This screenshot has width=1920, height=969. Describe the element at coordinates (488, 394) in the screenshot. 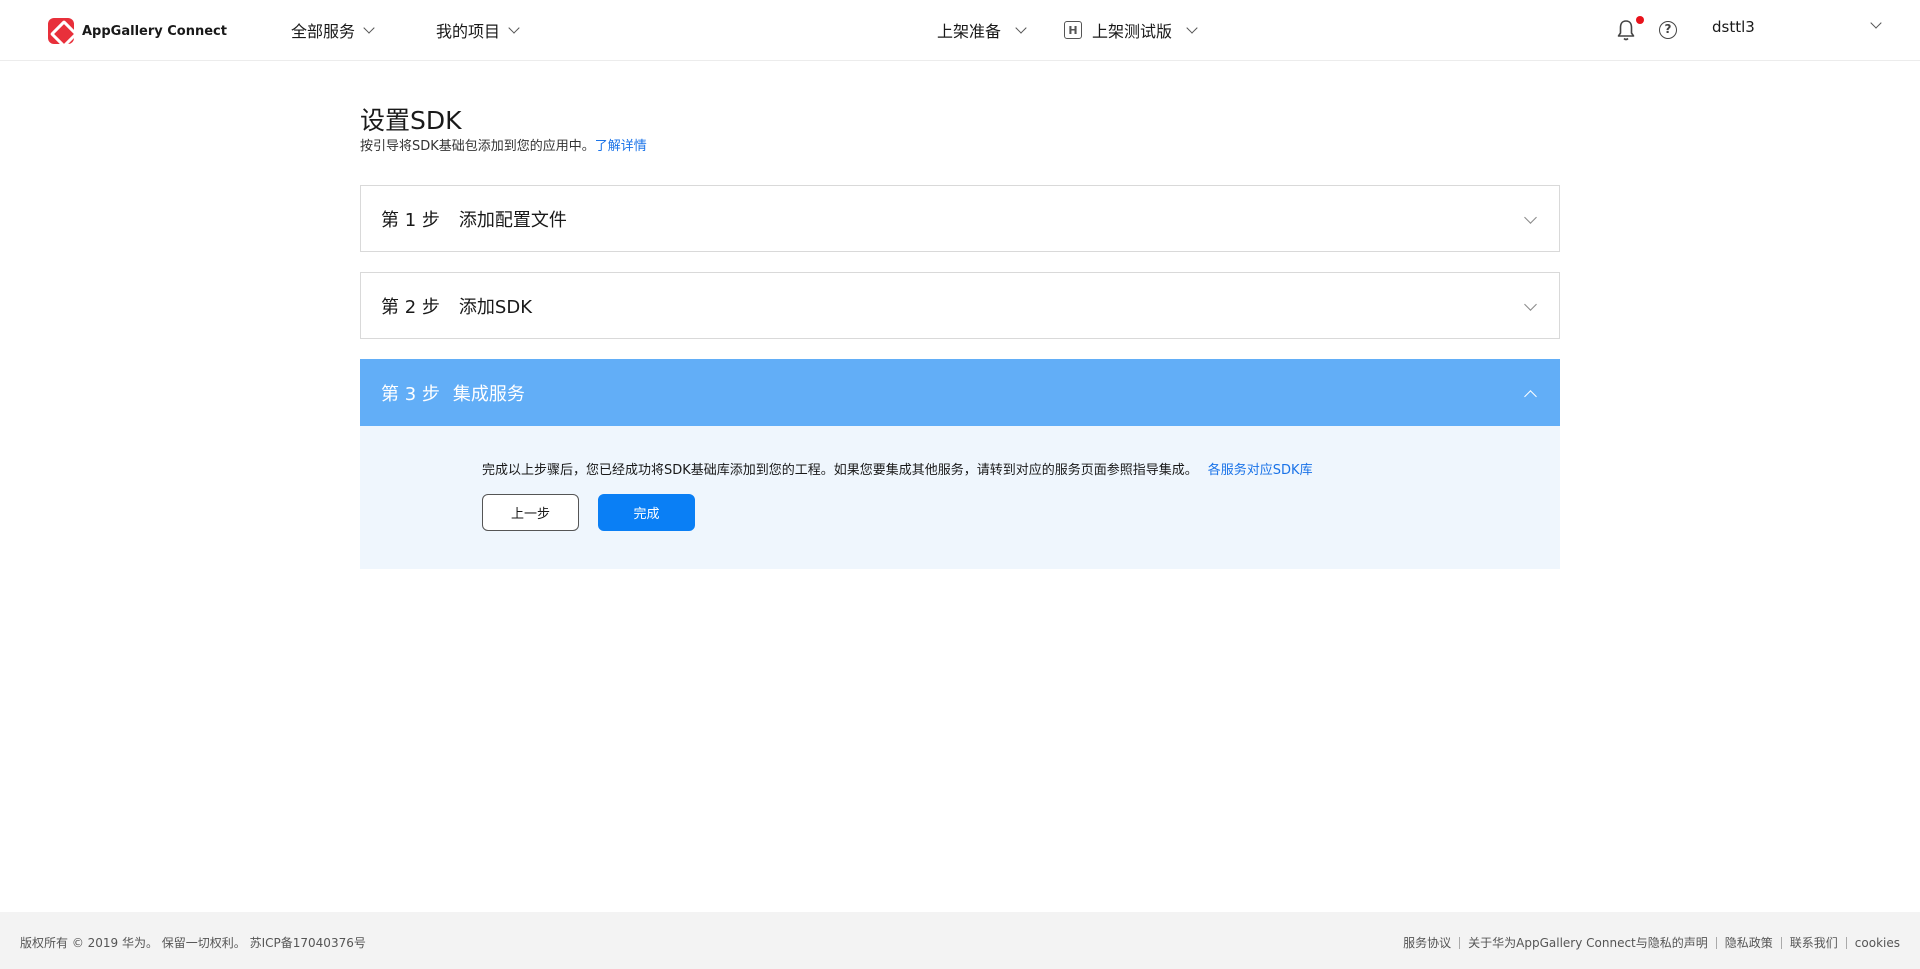

I see `step-title: 集成服务` at that location.